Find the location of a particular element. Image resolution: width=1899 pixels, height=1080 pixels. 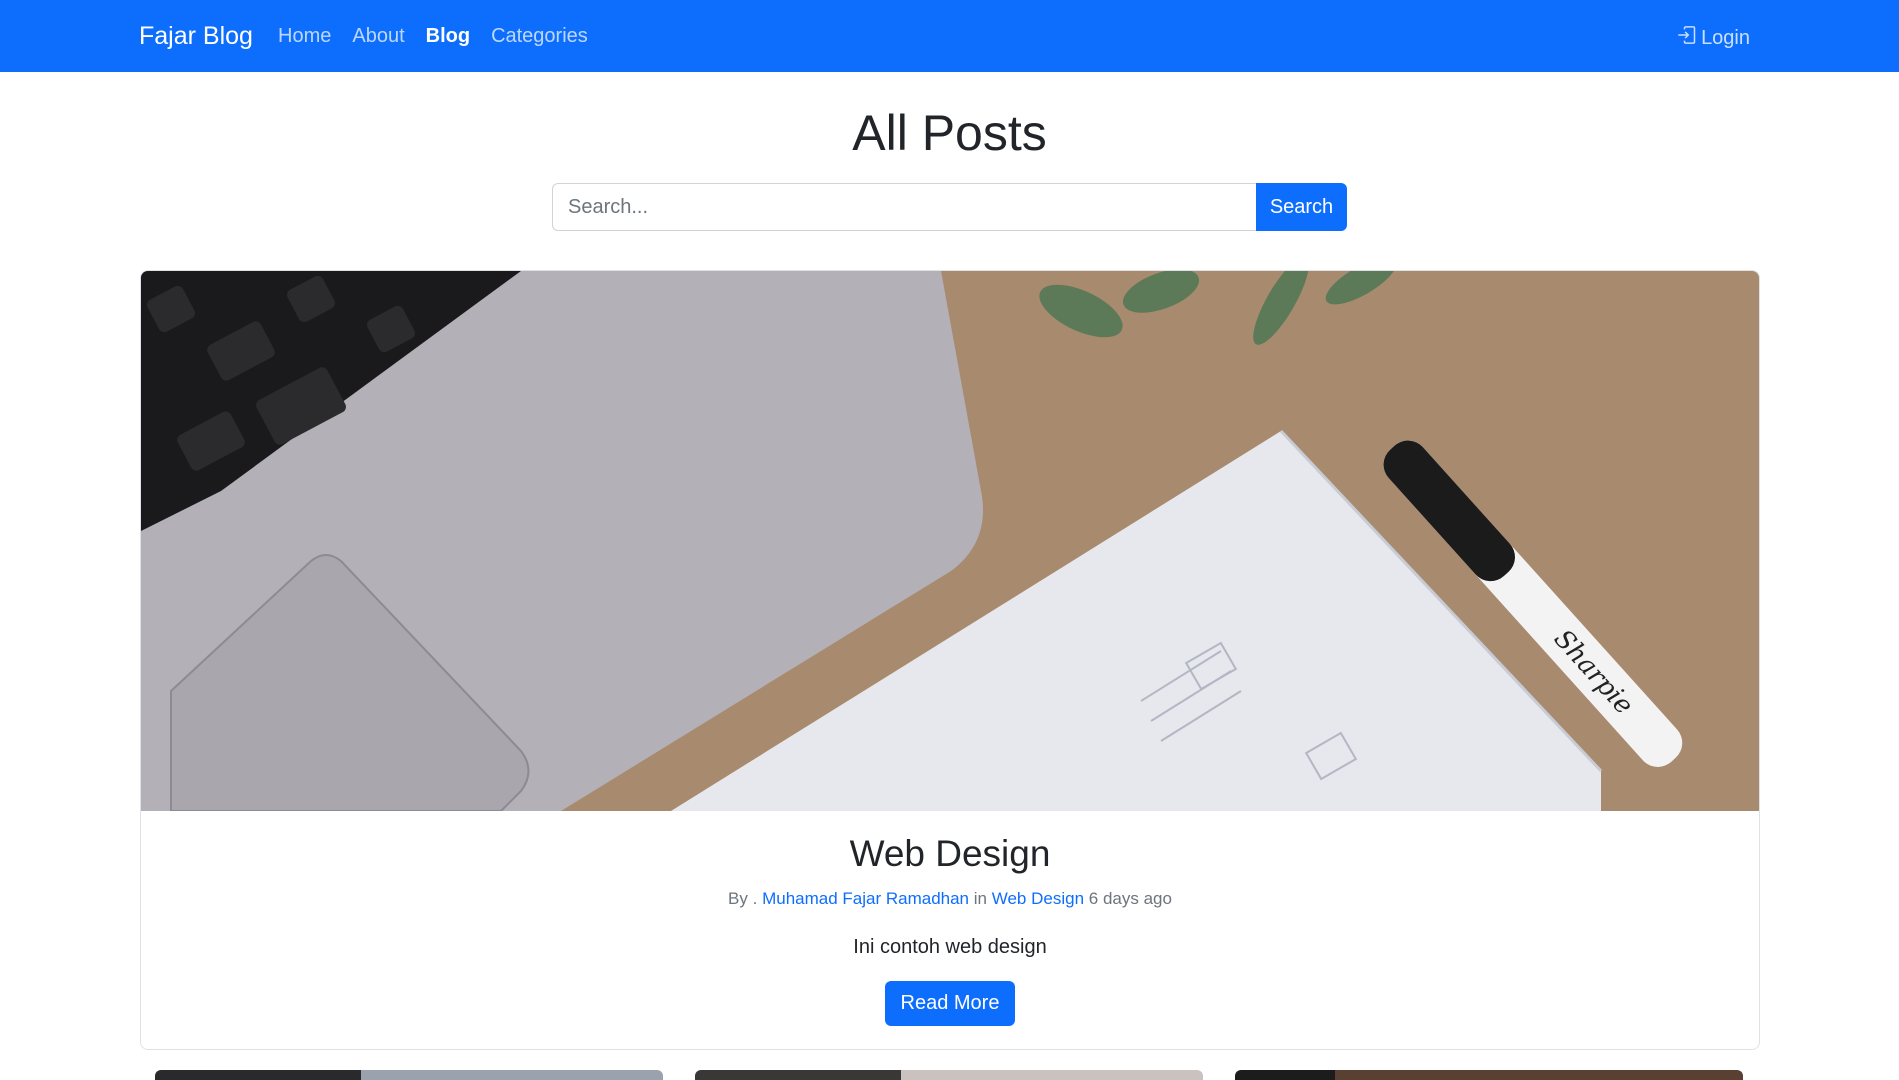

nav-link-home: Home is located at coordinates (304, 36).